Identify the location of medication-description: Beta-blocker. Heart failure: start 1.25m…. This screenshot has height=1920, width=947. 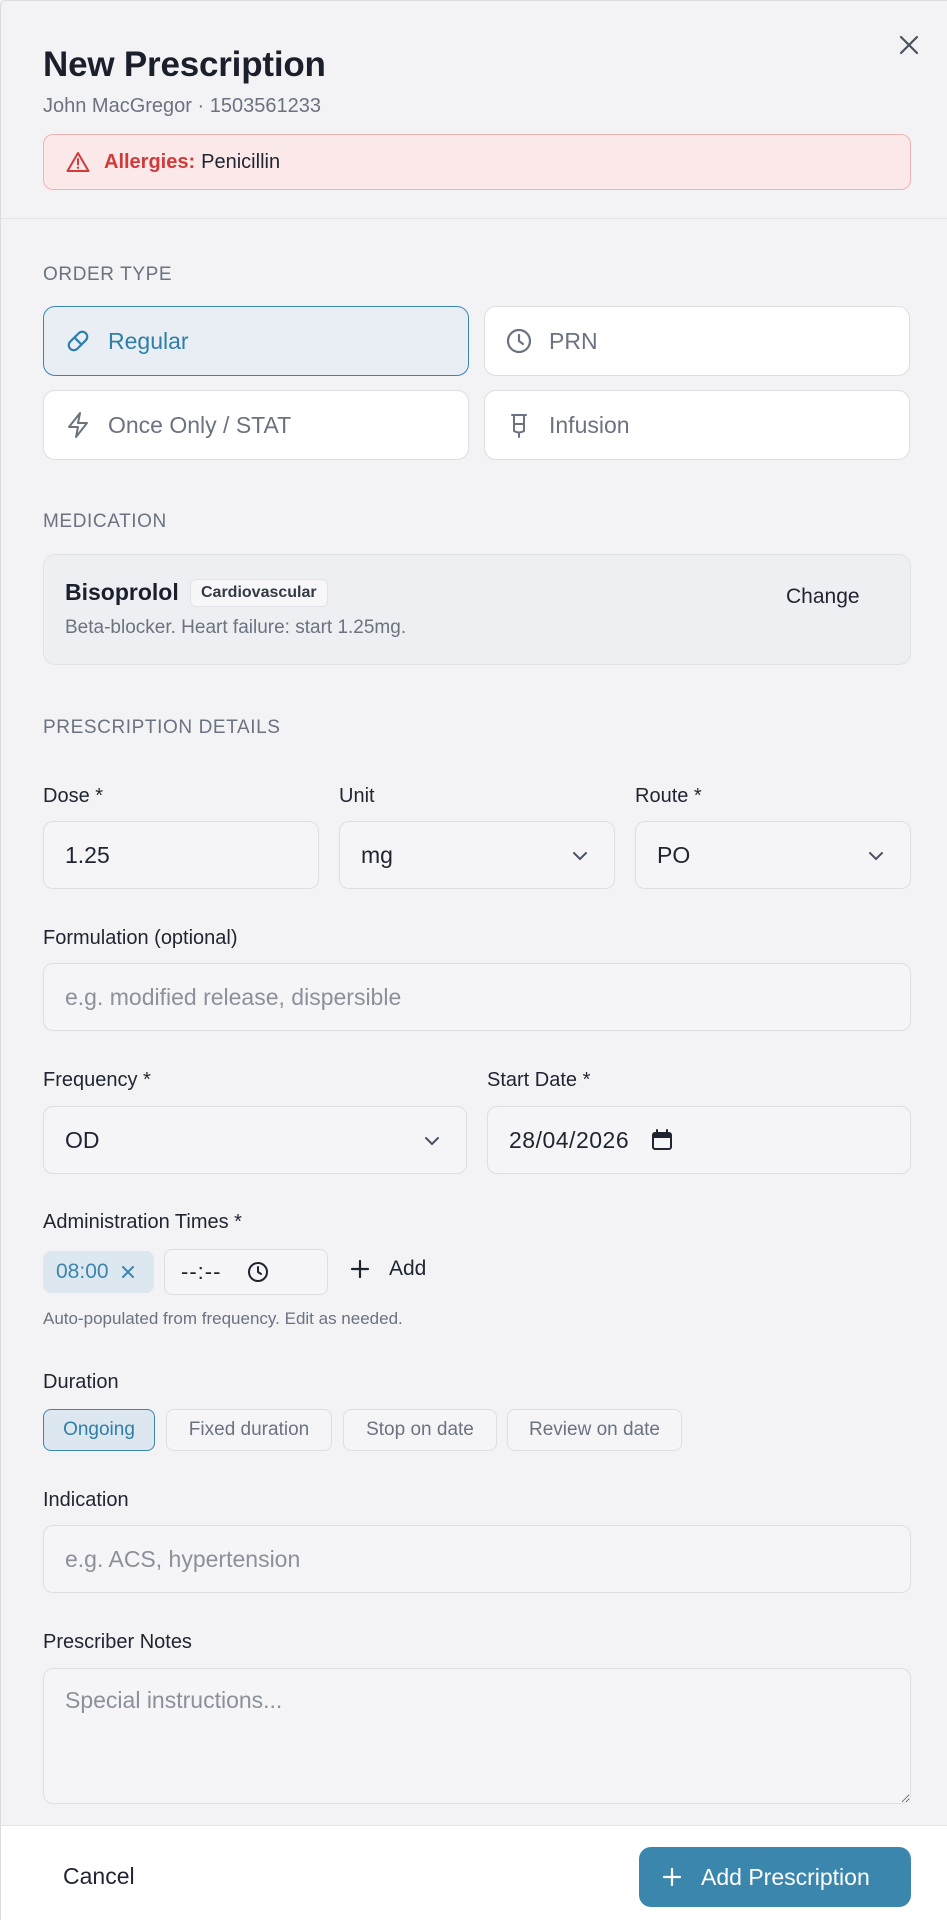
(236, 627).